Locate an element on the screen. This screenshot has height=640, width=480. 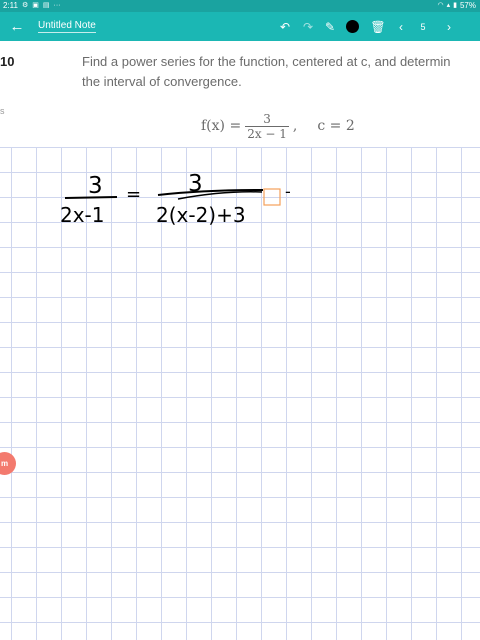
back-icon: ← is located at coordinates (17, 27).